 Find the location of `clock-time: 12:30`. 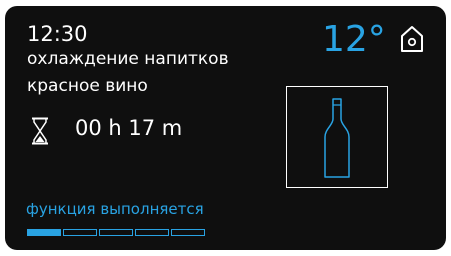

clock-time: 12:30 is located at coordinates (57, 34).